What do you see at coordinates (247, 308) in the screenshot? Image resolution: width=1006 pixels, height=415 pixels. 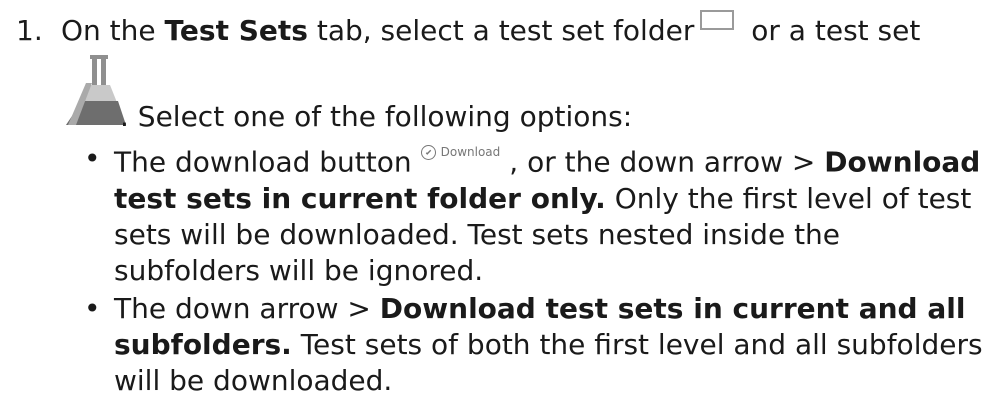 I see `option-2-text-a: The down arrow >` at bounding box center [247, 308].